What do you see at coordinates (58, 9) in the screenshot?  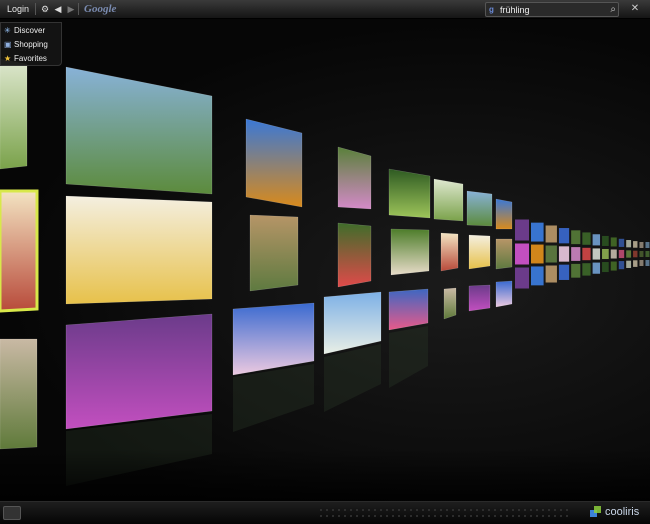 I see `back-arrow-icon: ◀` at bounding box center [58, 9].